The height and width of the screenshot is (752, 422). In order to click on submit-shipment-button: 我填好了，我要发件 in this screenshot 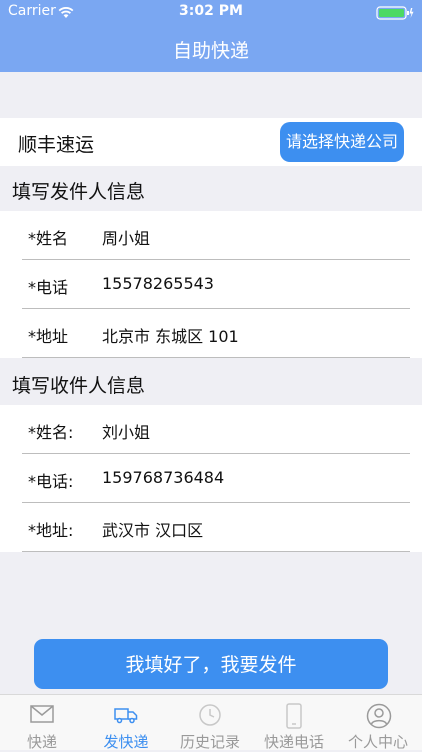, I will do `click(211, 664)`.